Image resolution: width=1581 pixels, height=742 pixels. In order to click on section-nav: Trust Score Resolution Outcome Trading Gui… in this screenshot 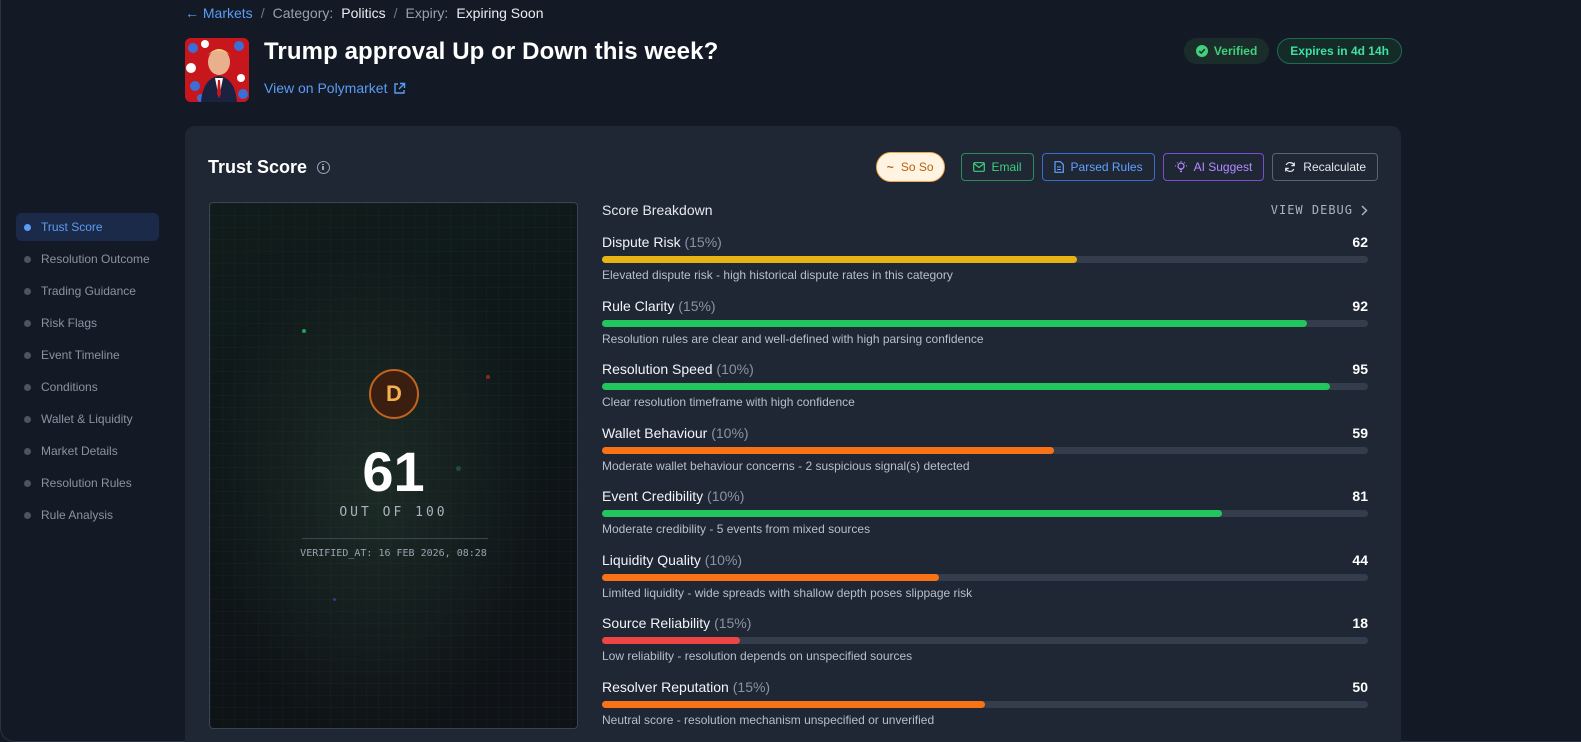, I will do `click(87, 373)`.